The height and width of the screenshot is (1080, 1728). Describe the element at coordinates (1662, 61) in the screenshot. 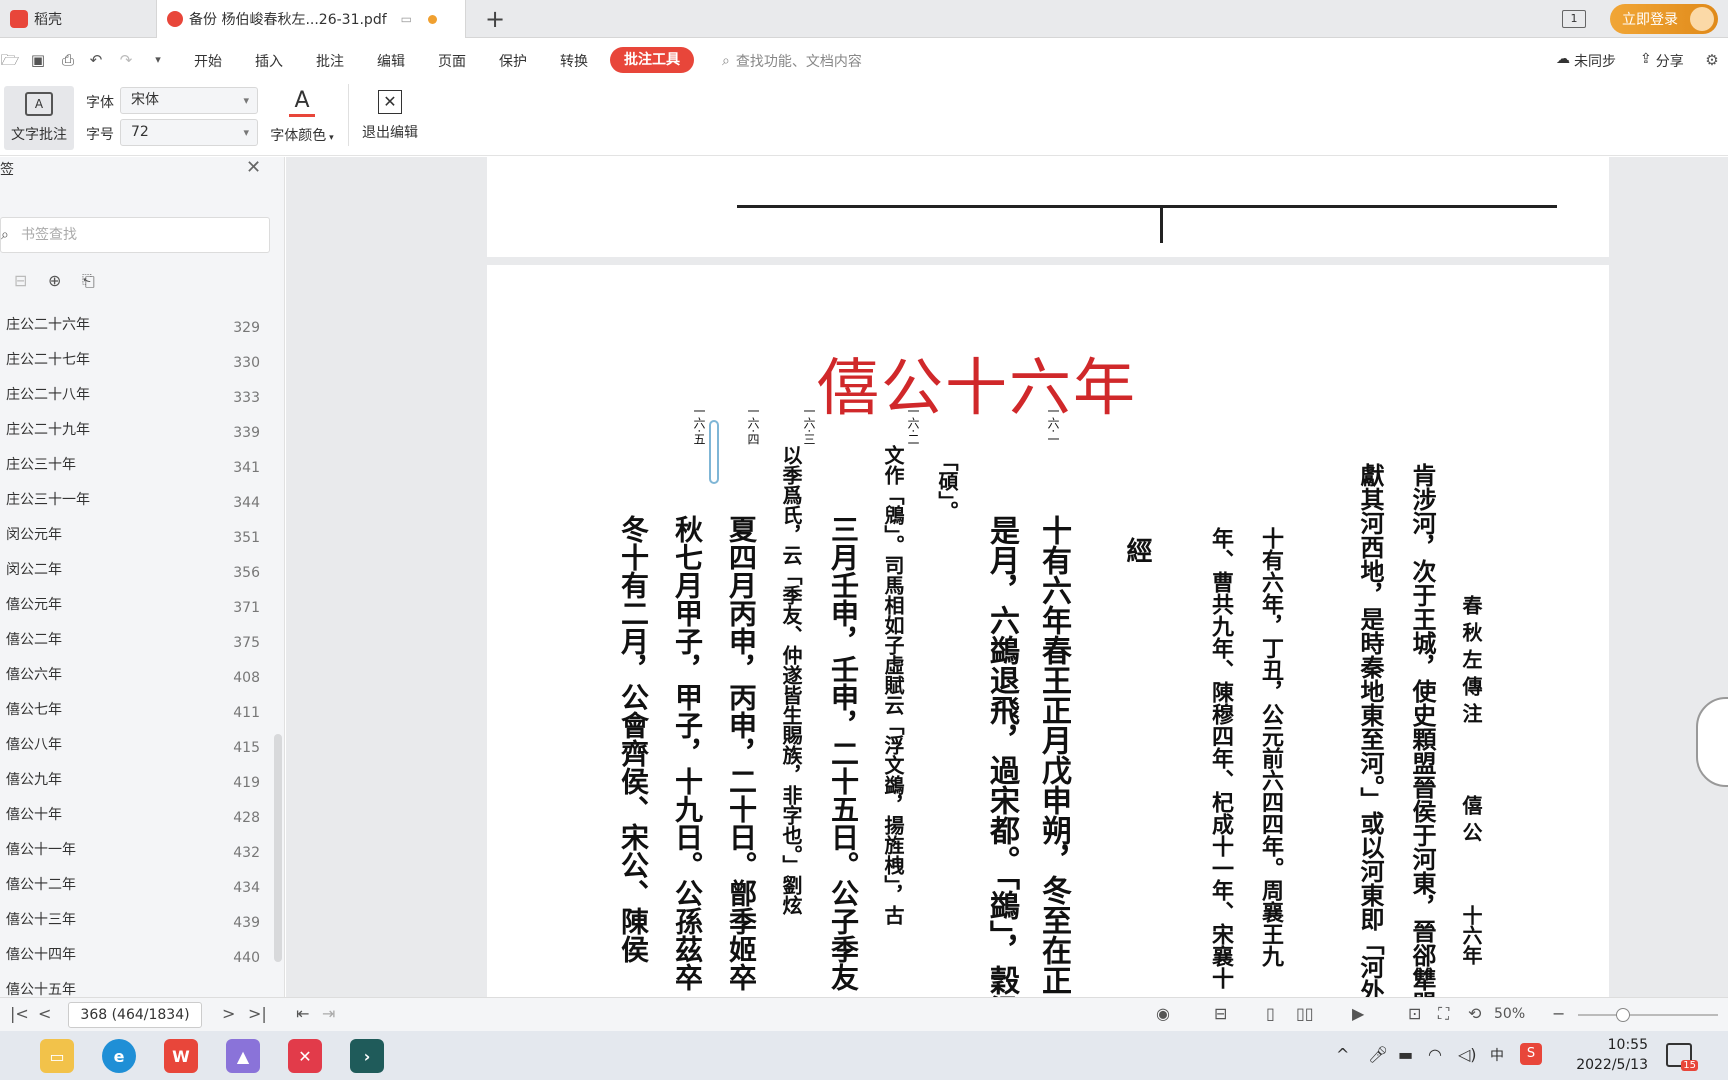

I see `share-button: ⇪ 分享` at that location.